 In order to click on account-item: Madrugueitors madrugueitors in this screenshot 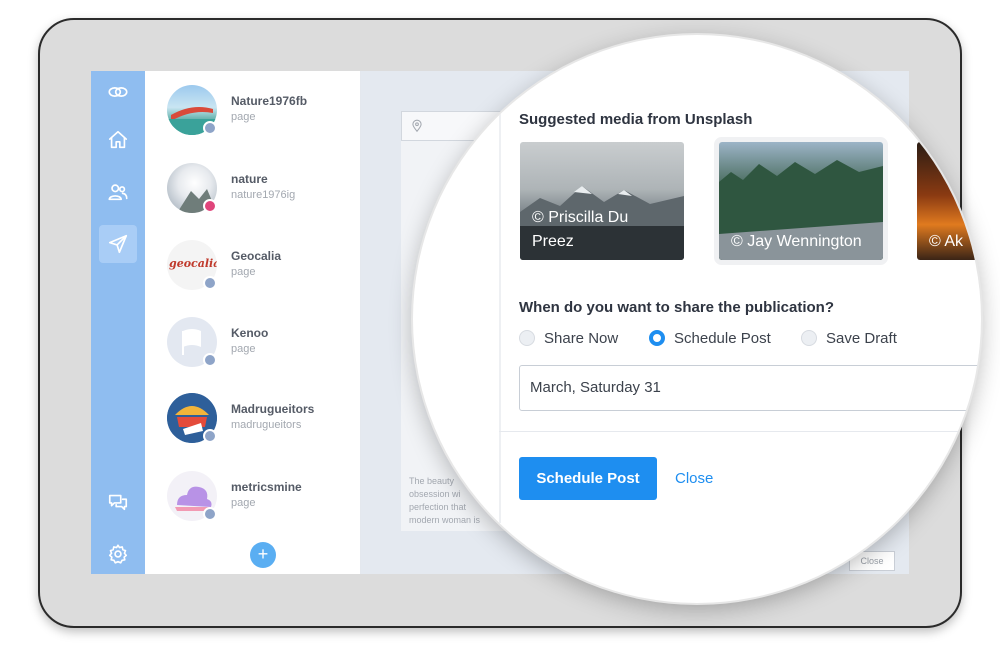, I will do `click(262, 419)`.